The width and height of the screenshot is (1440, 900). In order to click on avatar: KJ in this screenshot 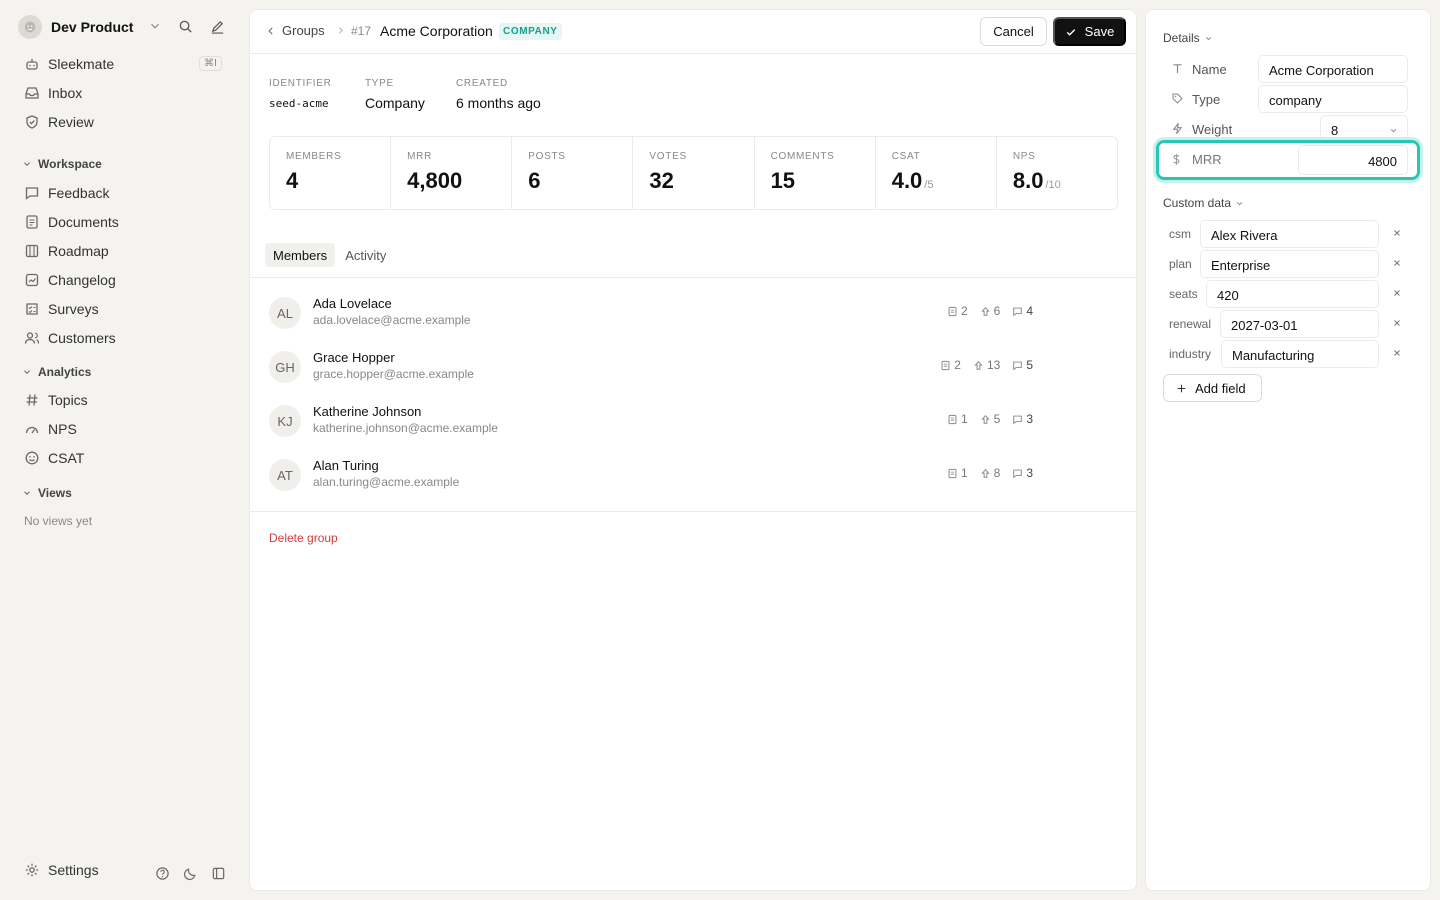, I will do `click(285, 421)`.